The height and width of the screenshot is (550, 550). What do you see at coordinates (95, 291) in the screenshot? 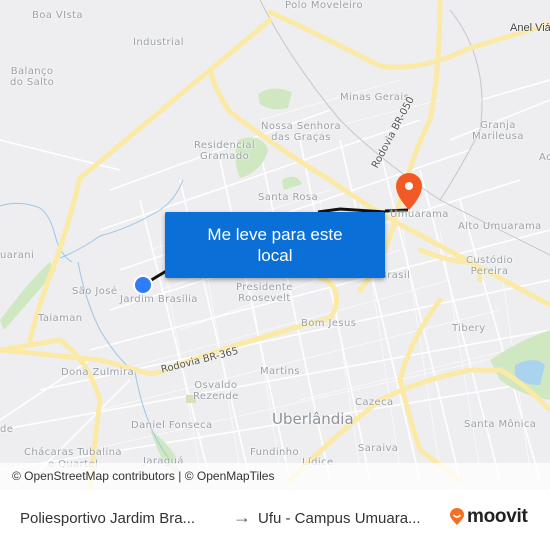
I see `place-label: São José` at bounding box center [95, 291].